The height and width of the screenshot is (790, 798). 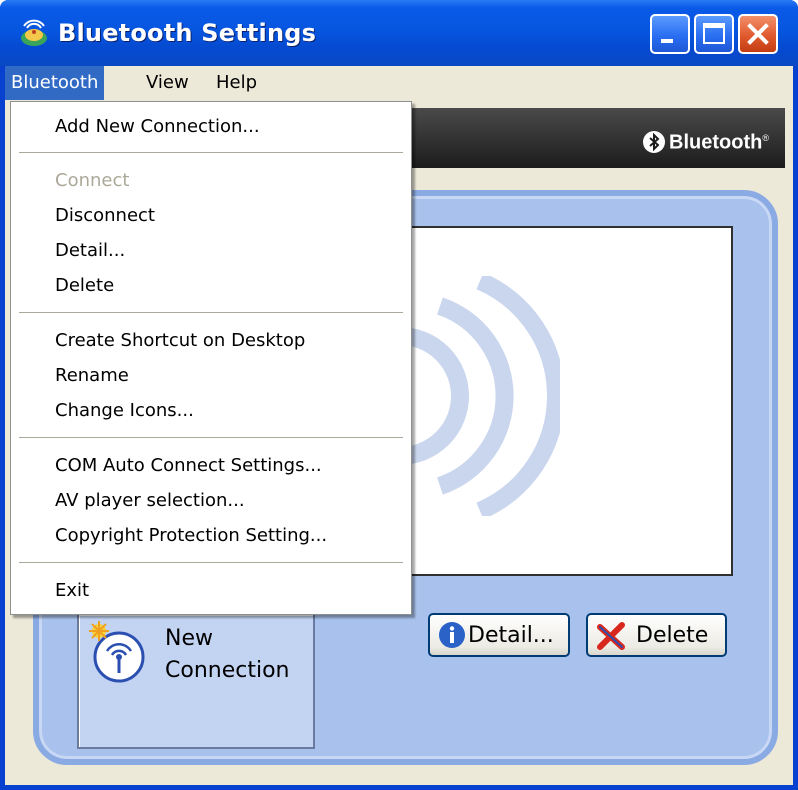 I want to click on new-connection-label-line1: New, so click(x=189, y=638).